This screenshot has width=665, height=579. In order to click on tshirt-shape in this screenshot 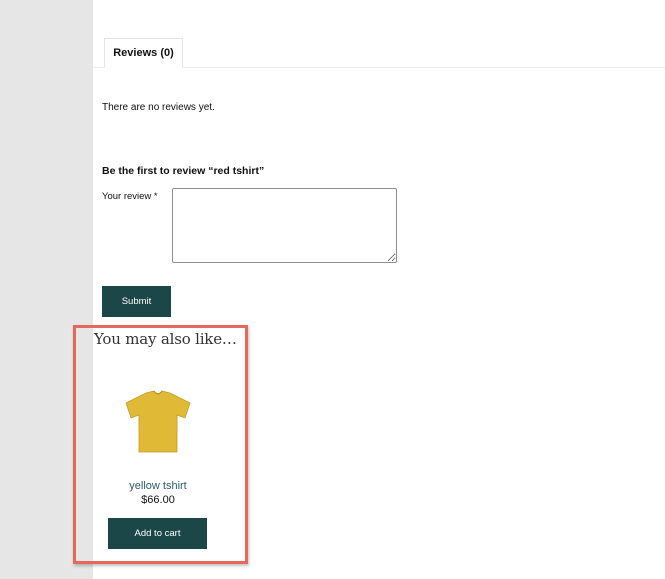, I will do `click(158, 421)`.